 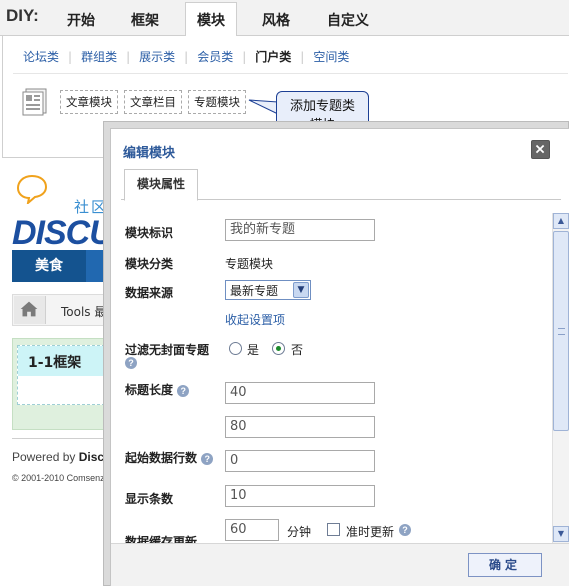 I want to click on data-source-label: 数据来源, so click(x=149, y=293).